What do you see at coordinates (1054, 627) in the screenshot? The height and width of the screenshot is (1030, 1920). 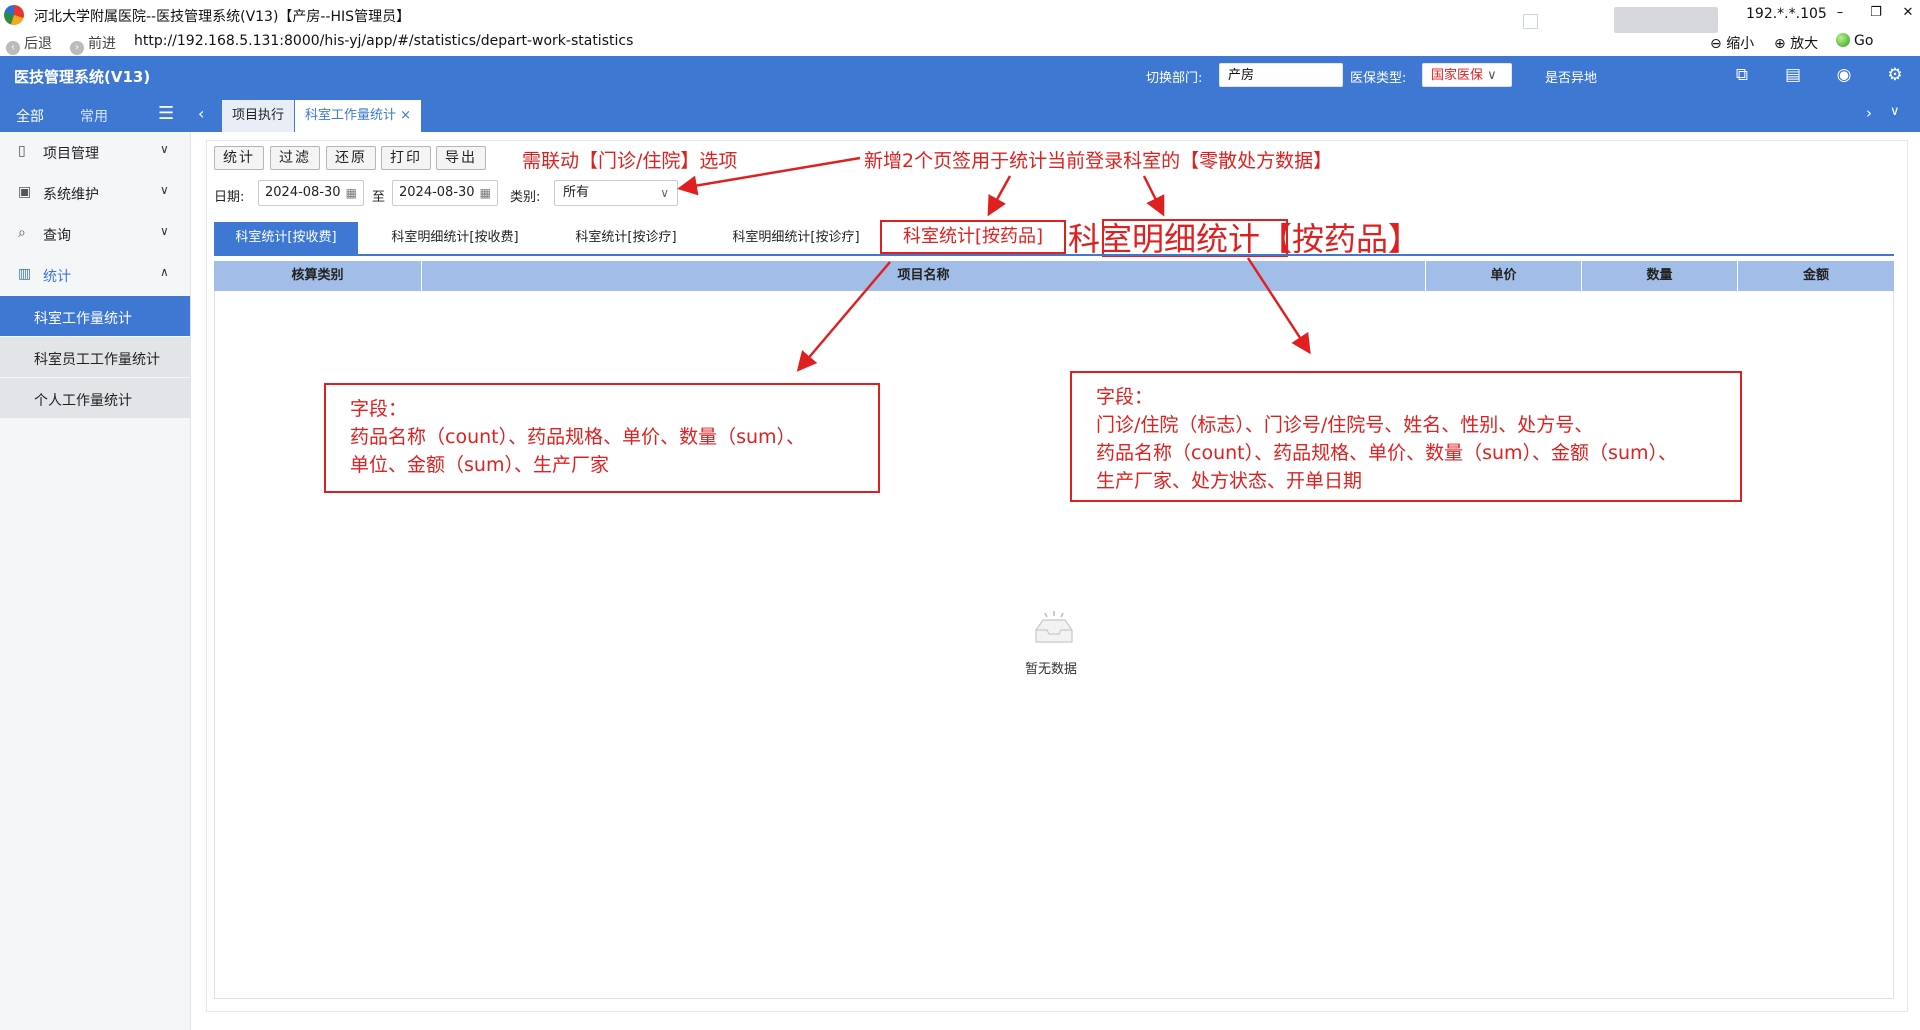 I see `empty-inbox-icon` at bounding box center [1054, 627].